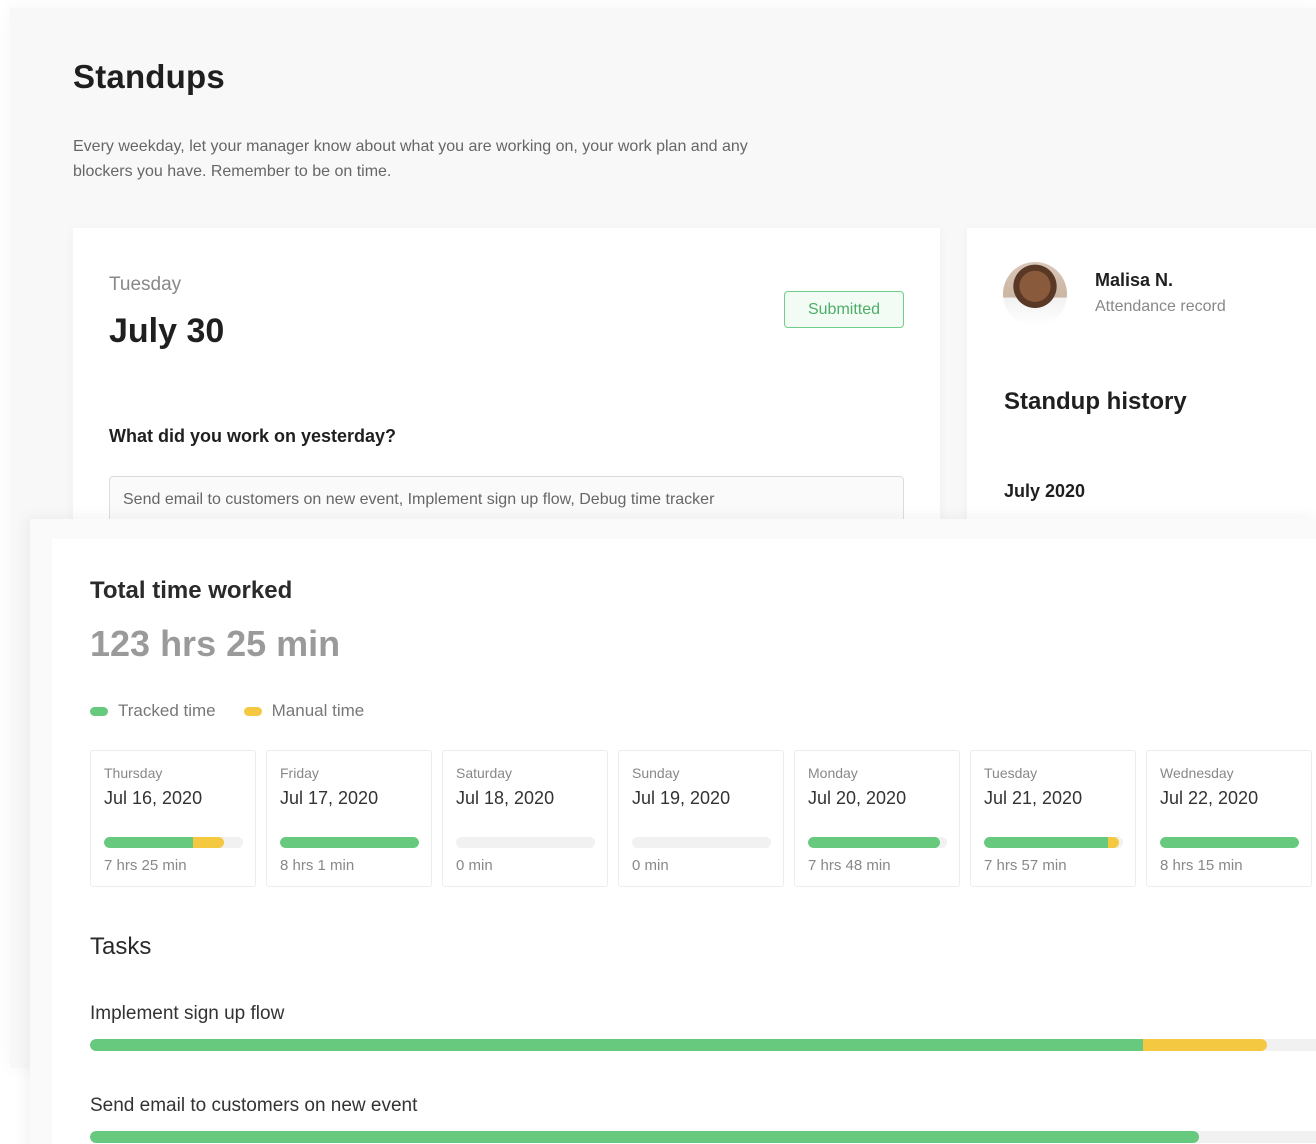 The image size is (1316, 1144). Describe the element at coordinates (149, 76) in the screenshot. I see `page-title: Standups` at that location.